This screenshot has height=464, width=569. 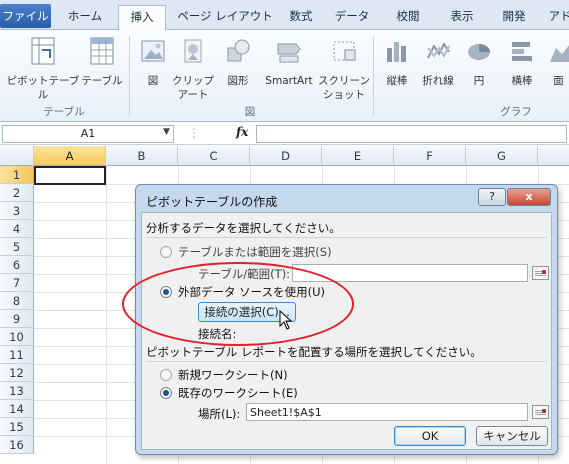 I want to click on line-chart-icon, so click(x=438, y=53).